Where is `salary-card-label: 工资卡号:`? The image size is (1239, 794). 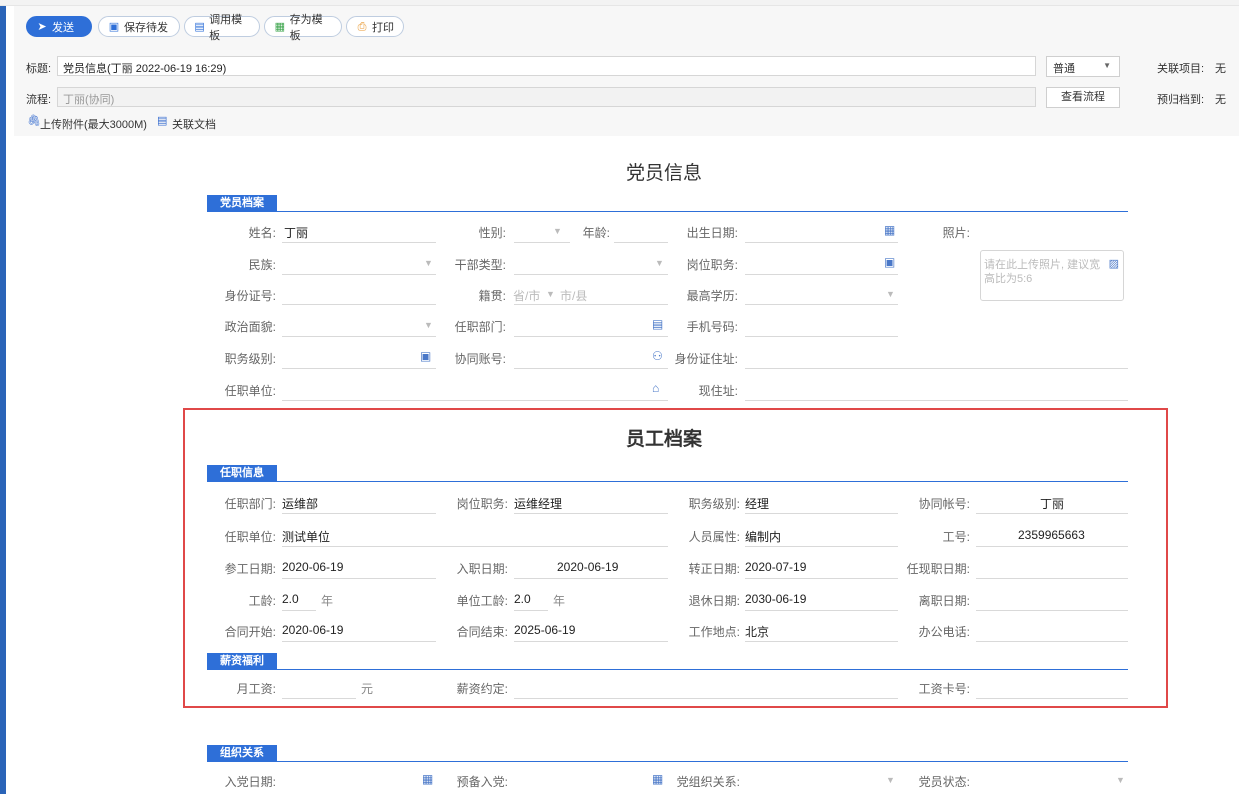
salary-card-label: 工资卡号: is located at coordinates (944, 689).